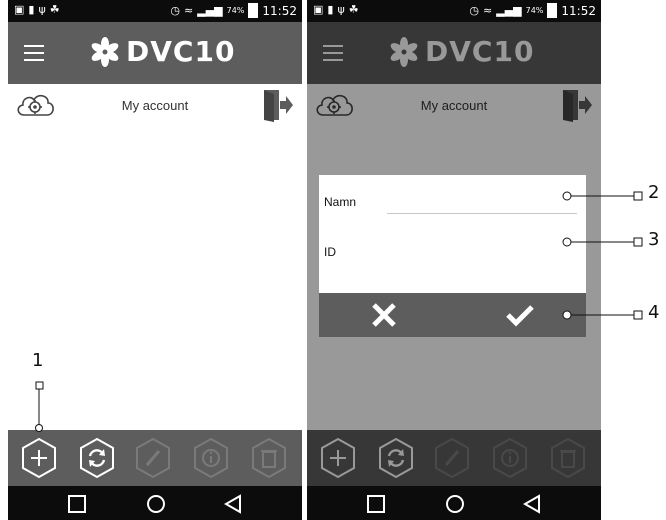 This screenshot has height=520, width=666. What do you see at coordinates (97, 458) in the screenshot?
I see `sync-icon` at bounding box center [97, 458].